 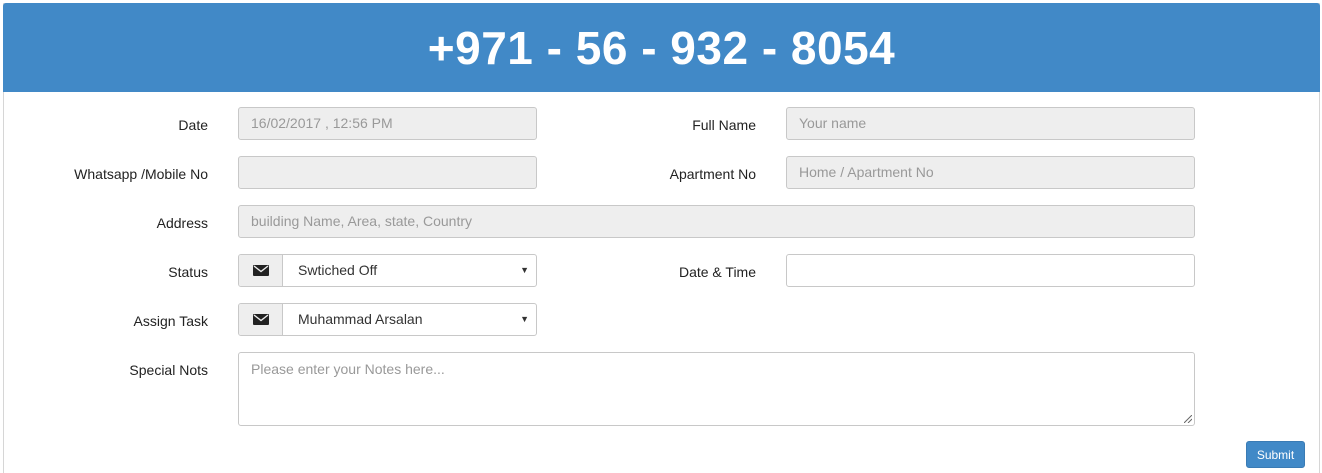 What do you see at coordinates (1188, 419) in the screenshot?
I see `resize-handle-icon` at bounding box center [1188, 419].